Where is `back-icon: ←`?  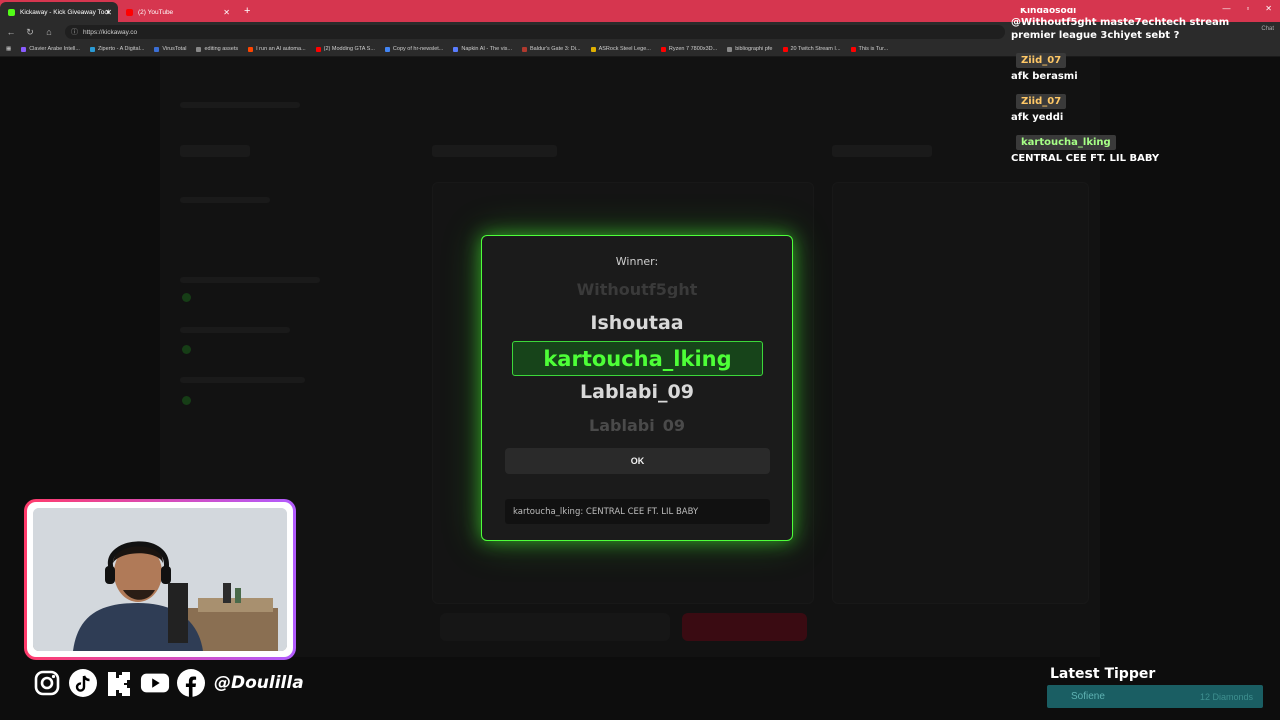 back-icon: ← is located at coordinates (11, 32).